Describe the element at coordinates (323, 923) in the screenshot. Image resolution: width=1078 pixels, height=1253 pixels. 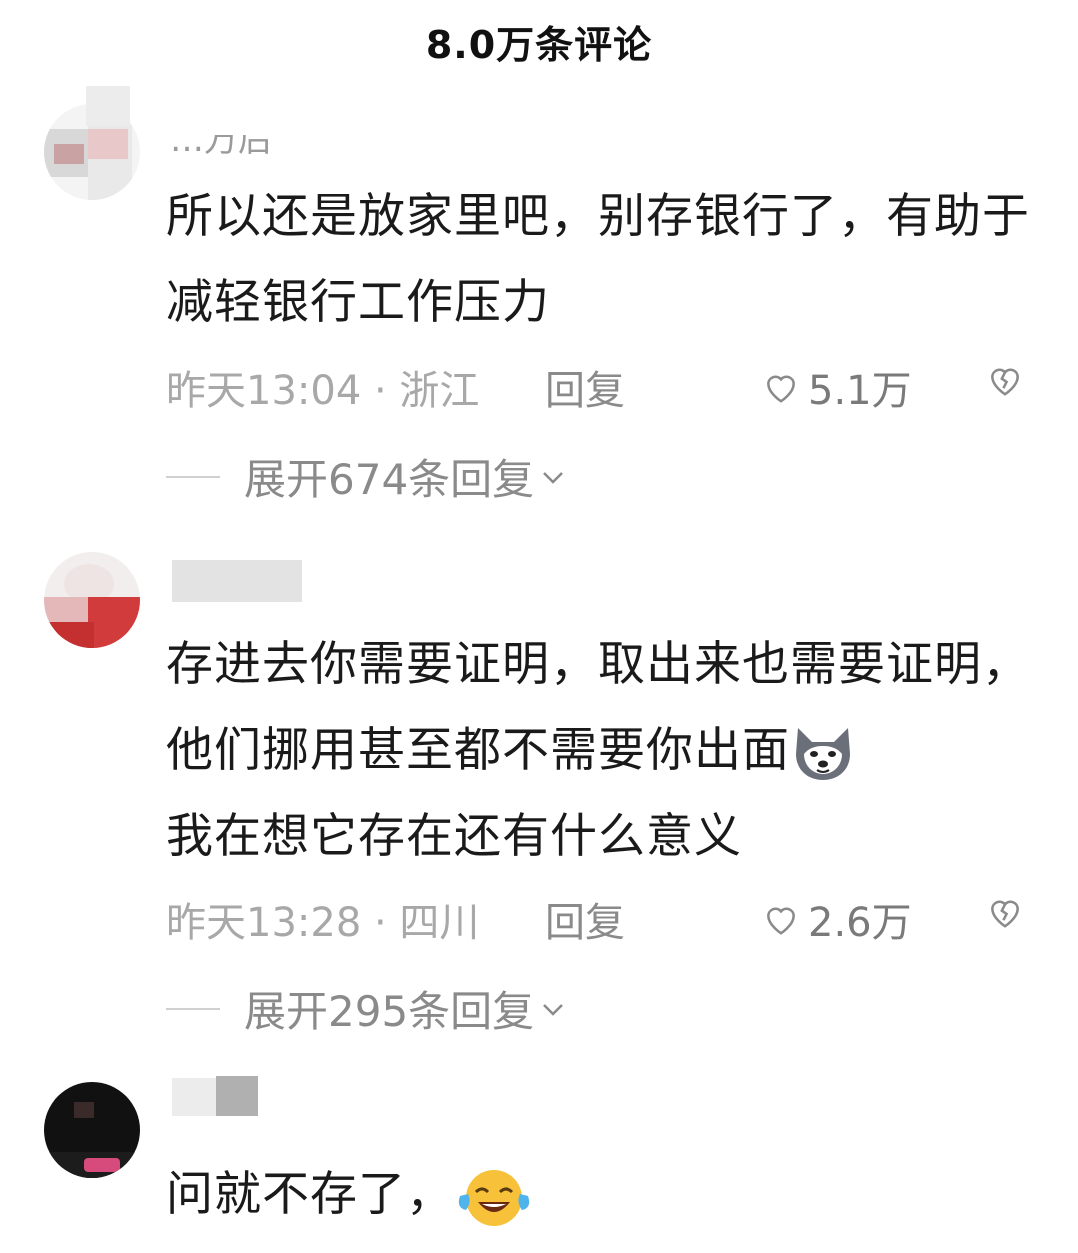
I see `comment-time-location: 昨天13:28 · 四川` at that location.